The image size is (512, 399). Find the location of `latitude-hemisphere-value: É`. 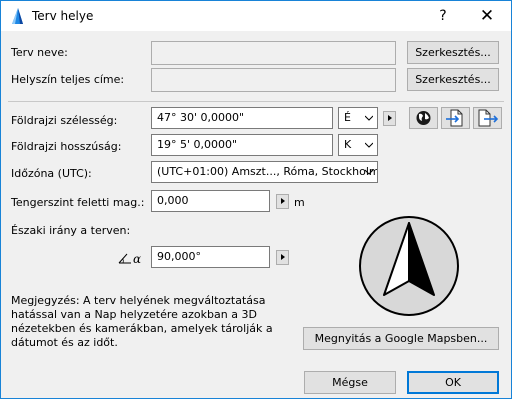

latitude-hemisphere-value: É is located at coordinates (347, 117).